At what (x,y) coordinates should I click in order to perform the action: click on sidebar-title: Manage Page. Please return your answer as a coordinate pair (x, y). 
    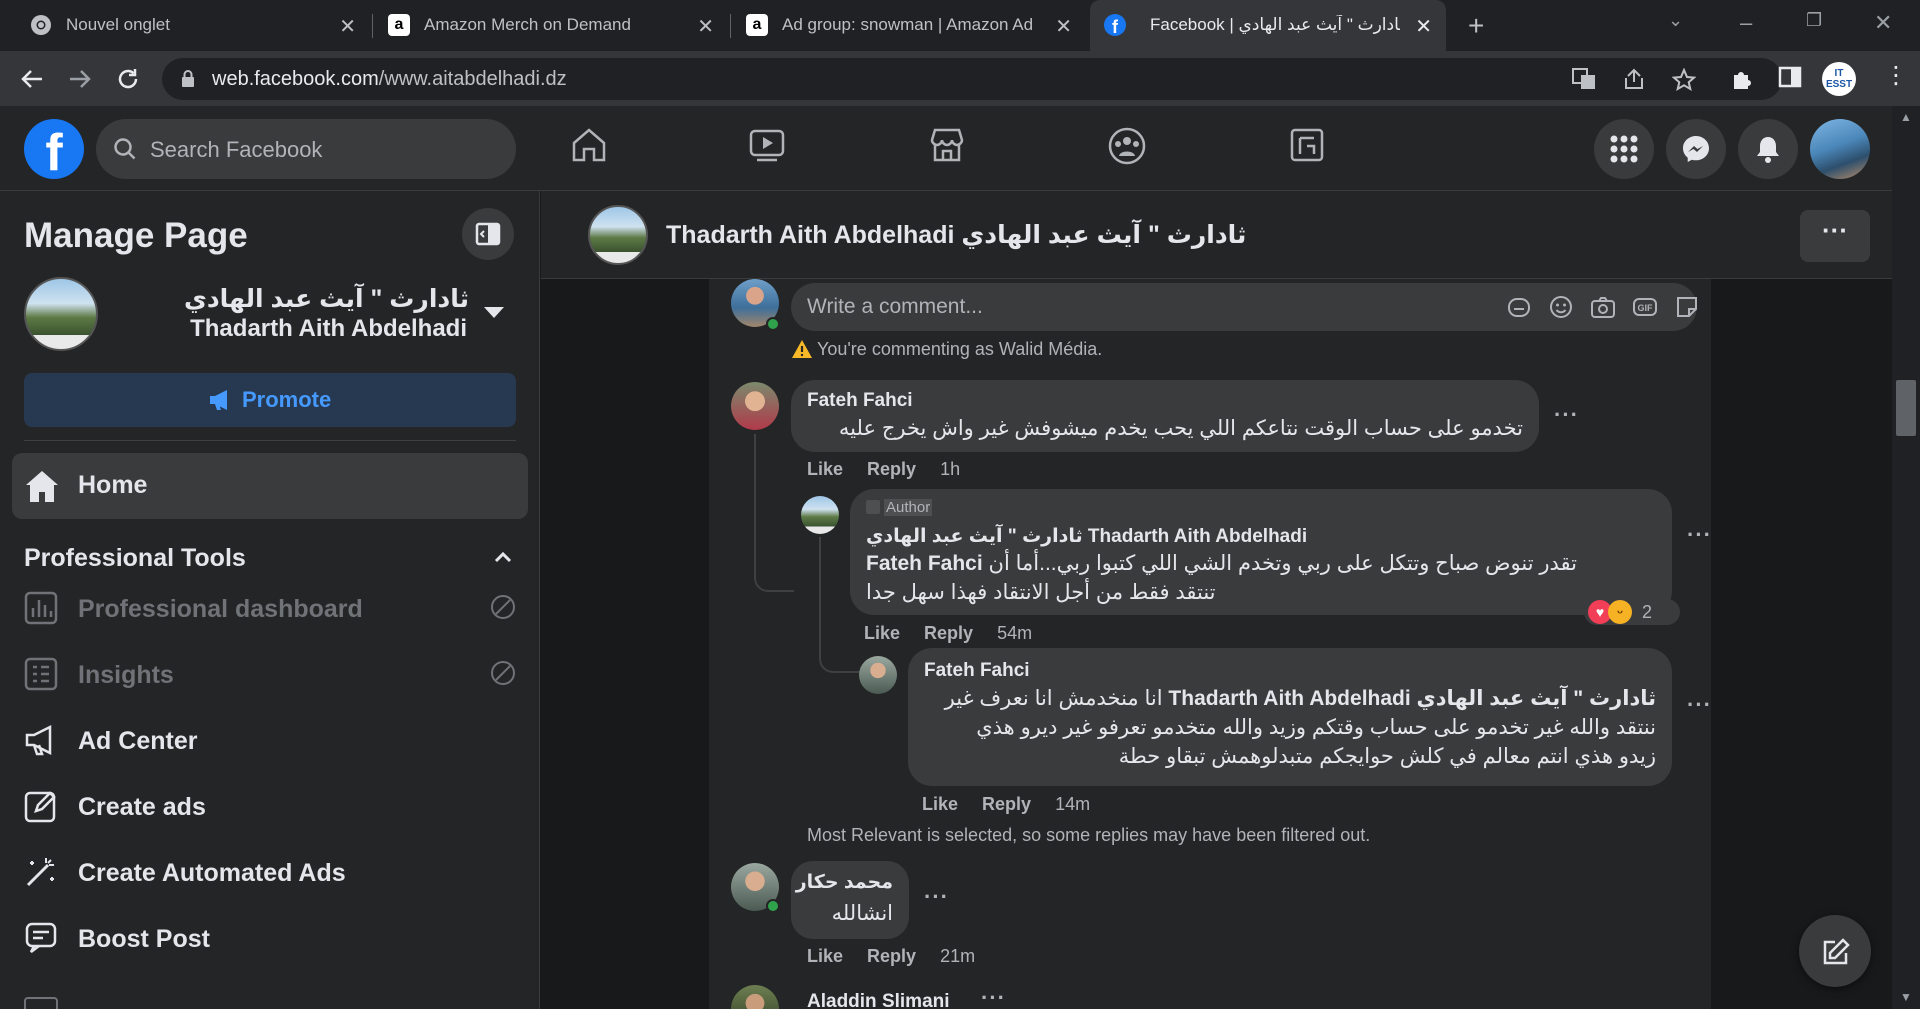
    Looking at the image, I should click on (136, 235).